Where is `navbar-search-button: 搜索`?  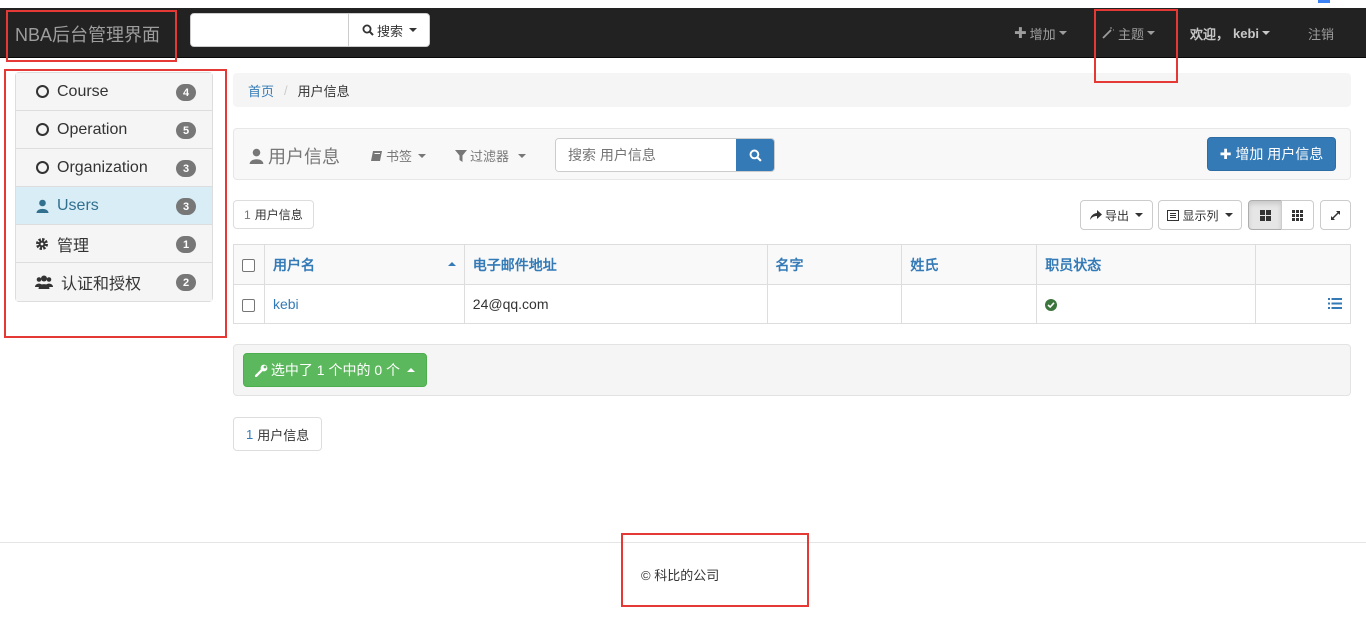
navbar-search-button: 搜索 is located at coordinates (388, 30).